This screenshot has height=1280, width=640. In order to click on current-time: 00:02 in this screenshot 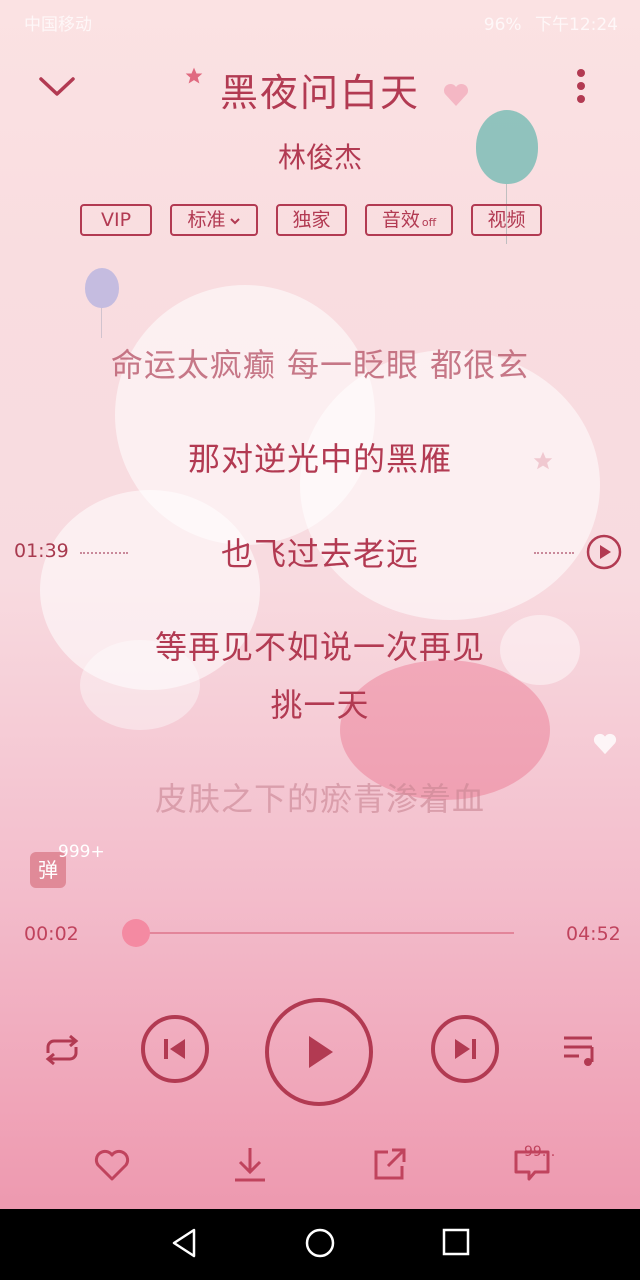, I will do `click(51, 934)`.